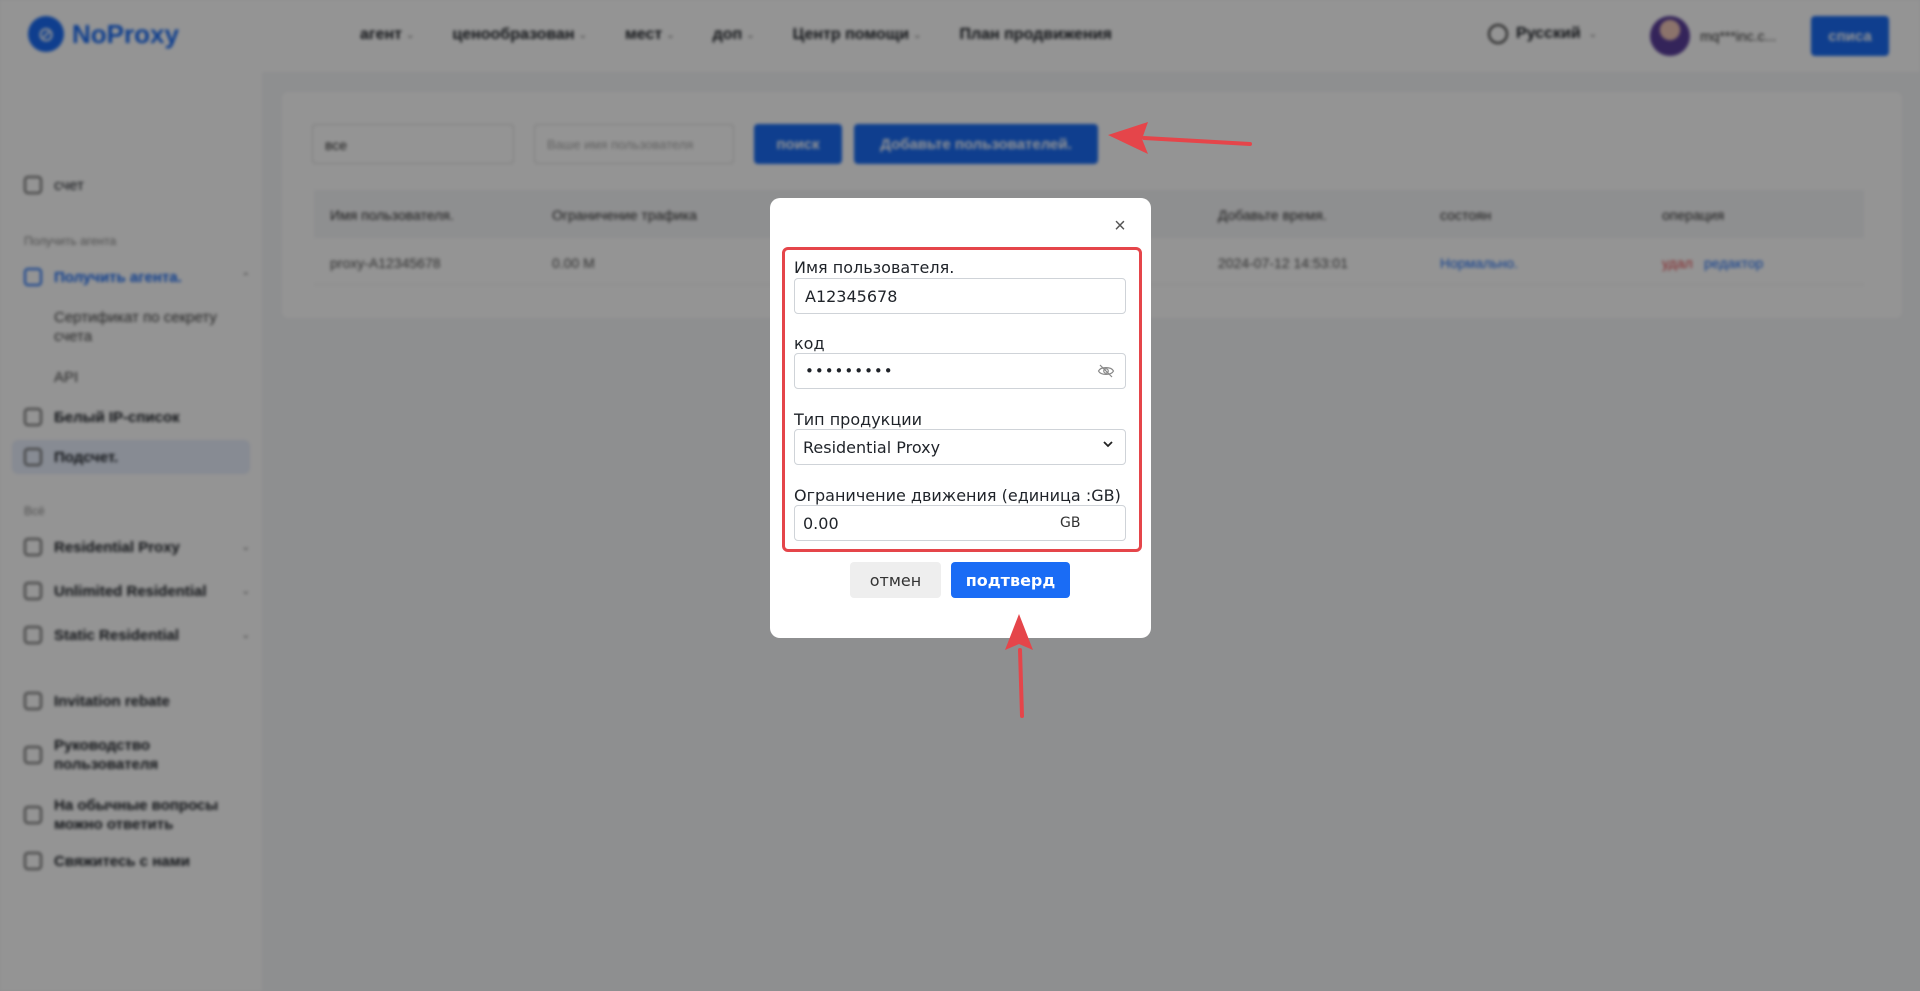  What do you see at coordinates (957, 495) in the screenshot?
I see `traffic-limit-label: Ограничение движения (единица :GB)` at bounding box center [957, 495].